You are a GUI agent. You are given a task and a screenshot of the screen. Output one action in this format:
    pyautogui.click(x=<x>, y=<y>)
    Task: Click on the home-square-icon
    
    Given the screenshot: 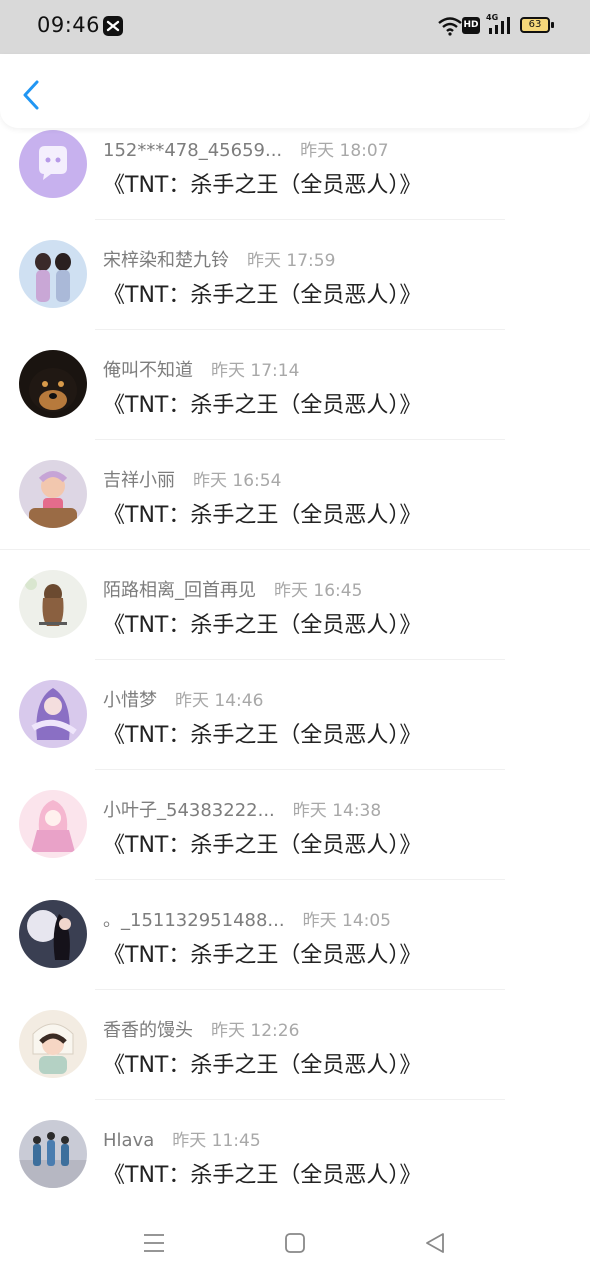 What is the action you would take?
    pyautogui.click(x=295, y=1243)
    